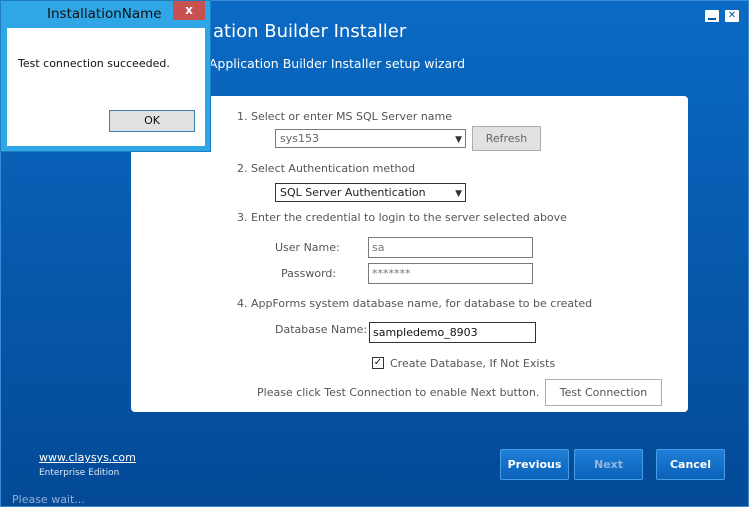  Describe the element at coordinates (608, 464) in the screenshot. I see `next-button: Next` at that location.